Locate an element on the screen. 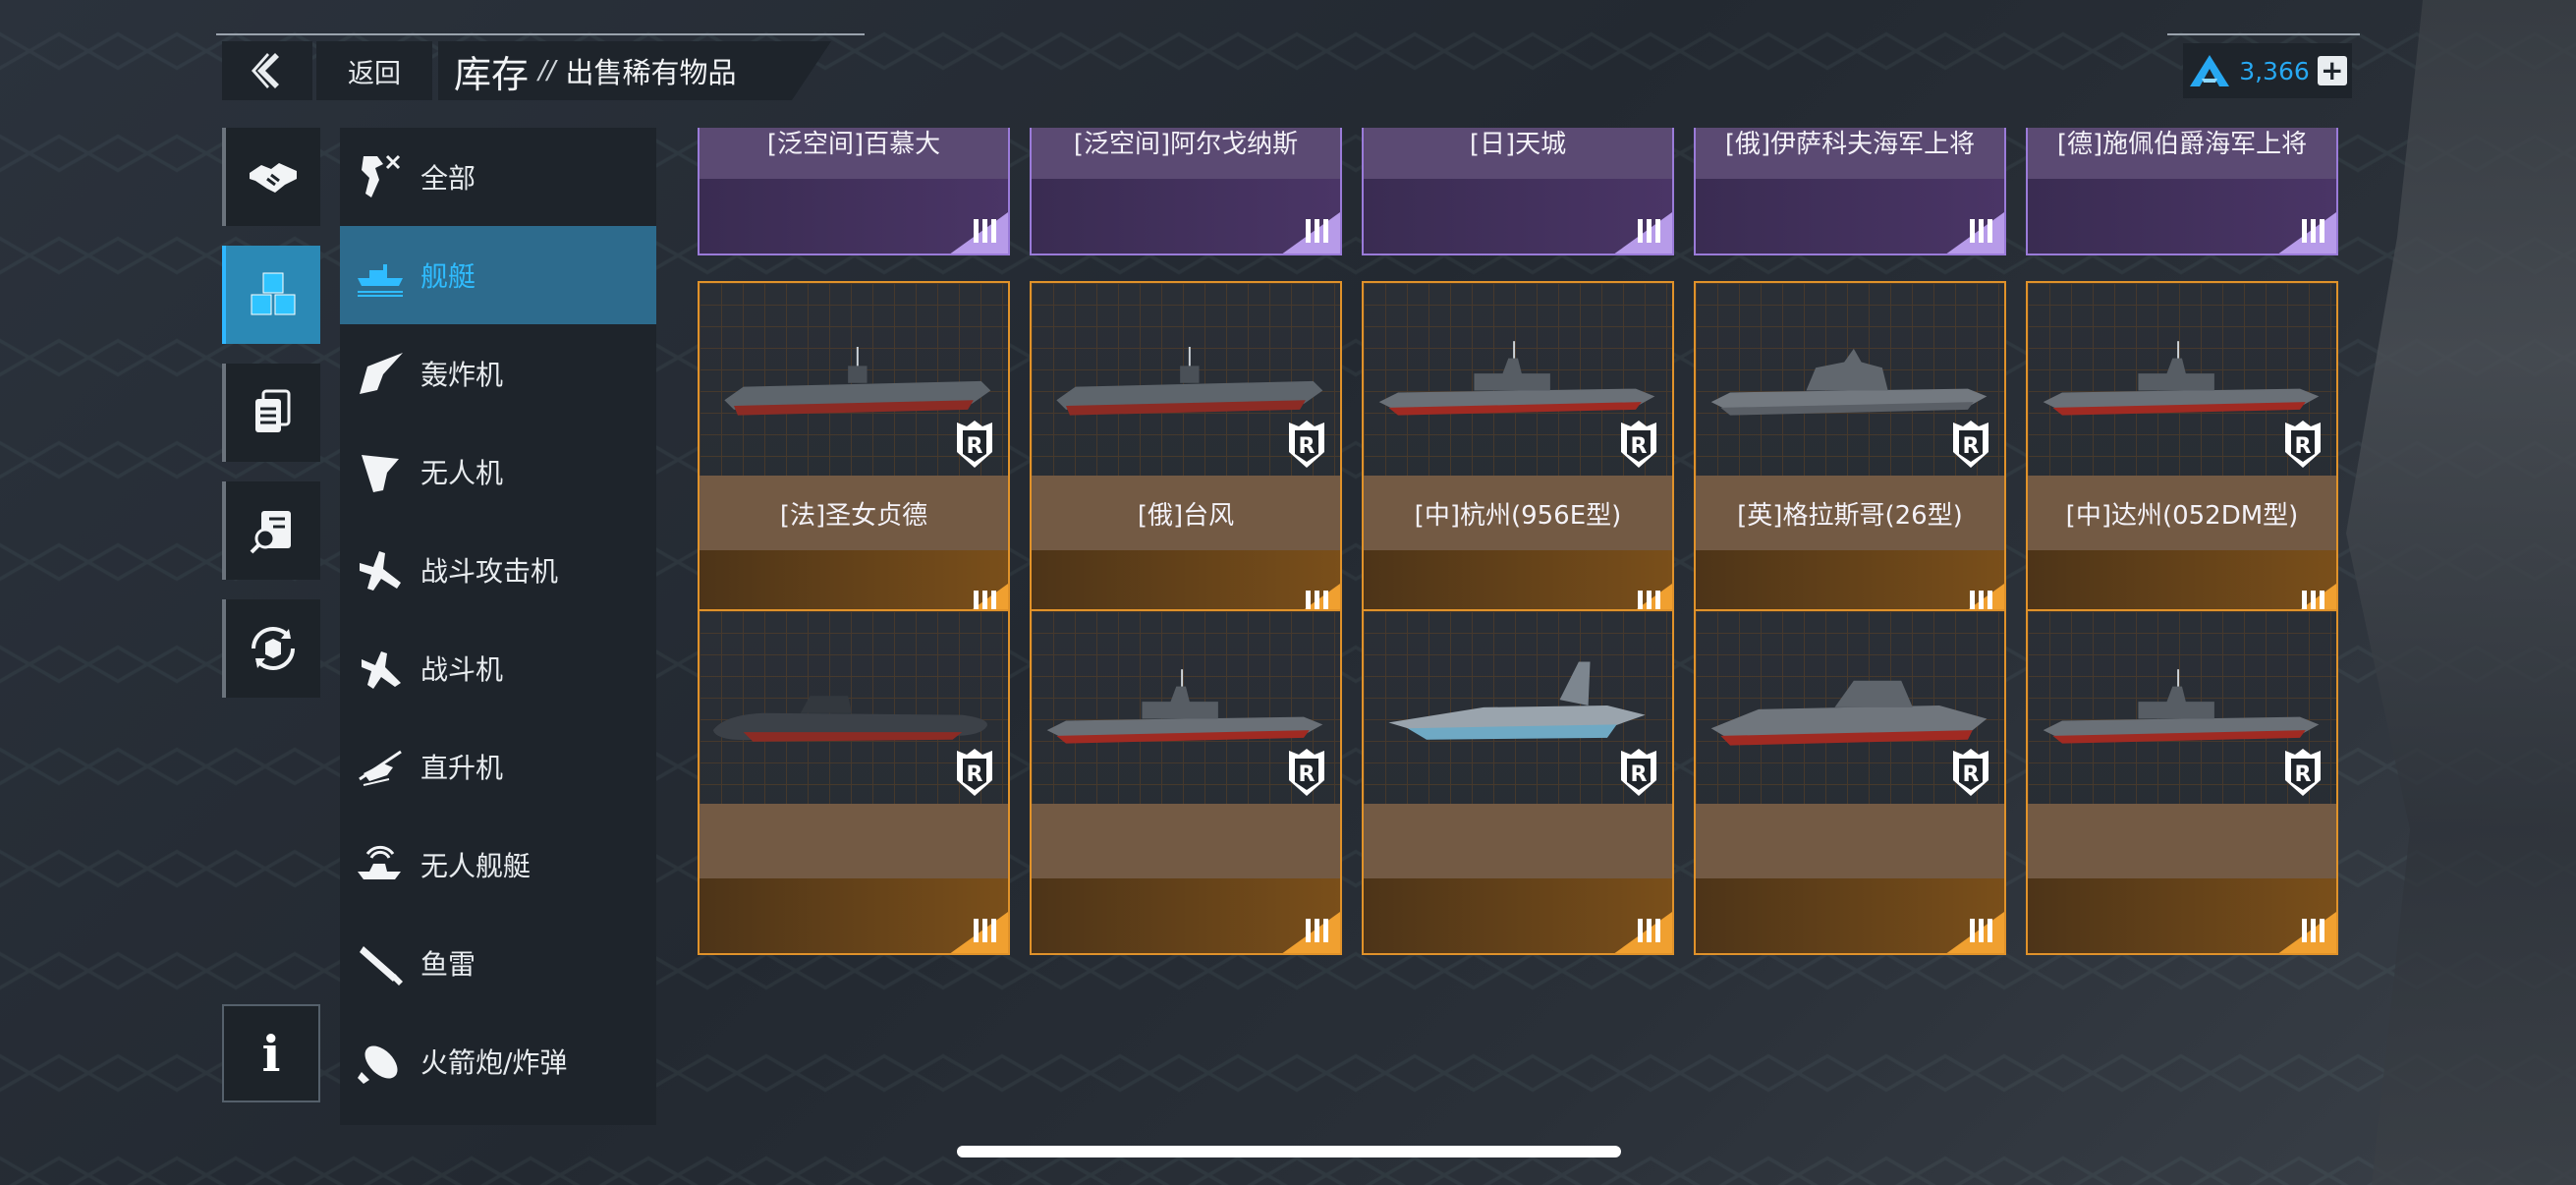 The width and height of the screenshot is (2576, 1185). category-warships: 舰艇 is located at coordinates (498, 275).